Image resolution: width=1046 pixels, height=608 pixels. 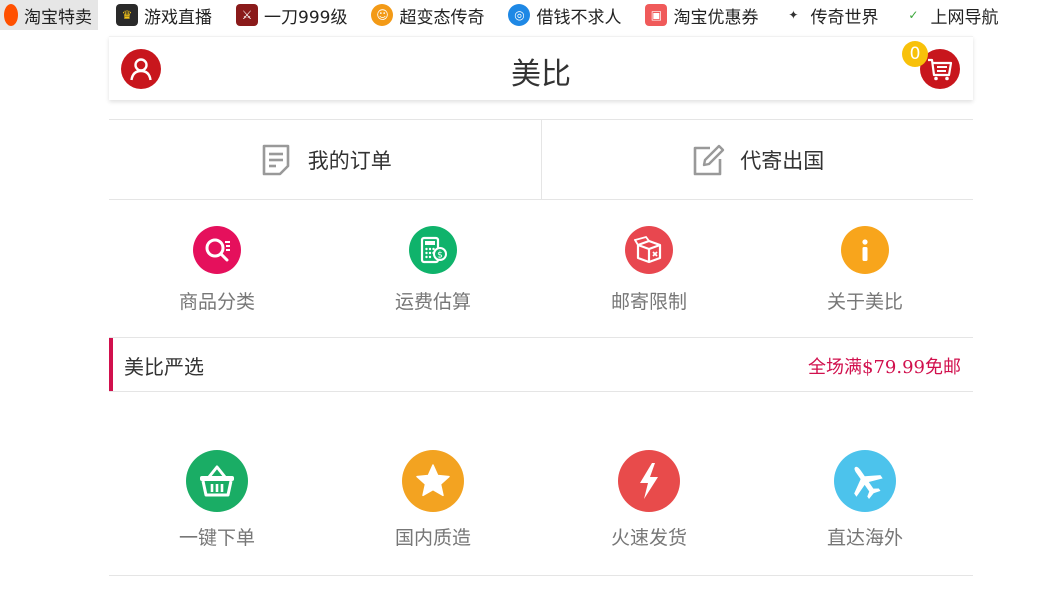 What do you see at coordinates (844, 17) in the screenshot?
I see `bookmark-label: 传奇世界` at bounding box center [844, 17].